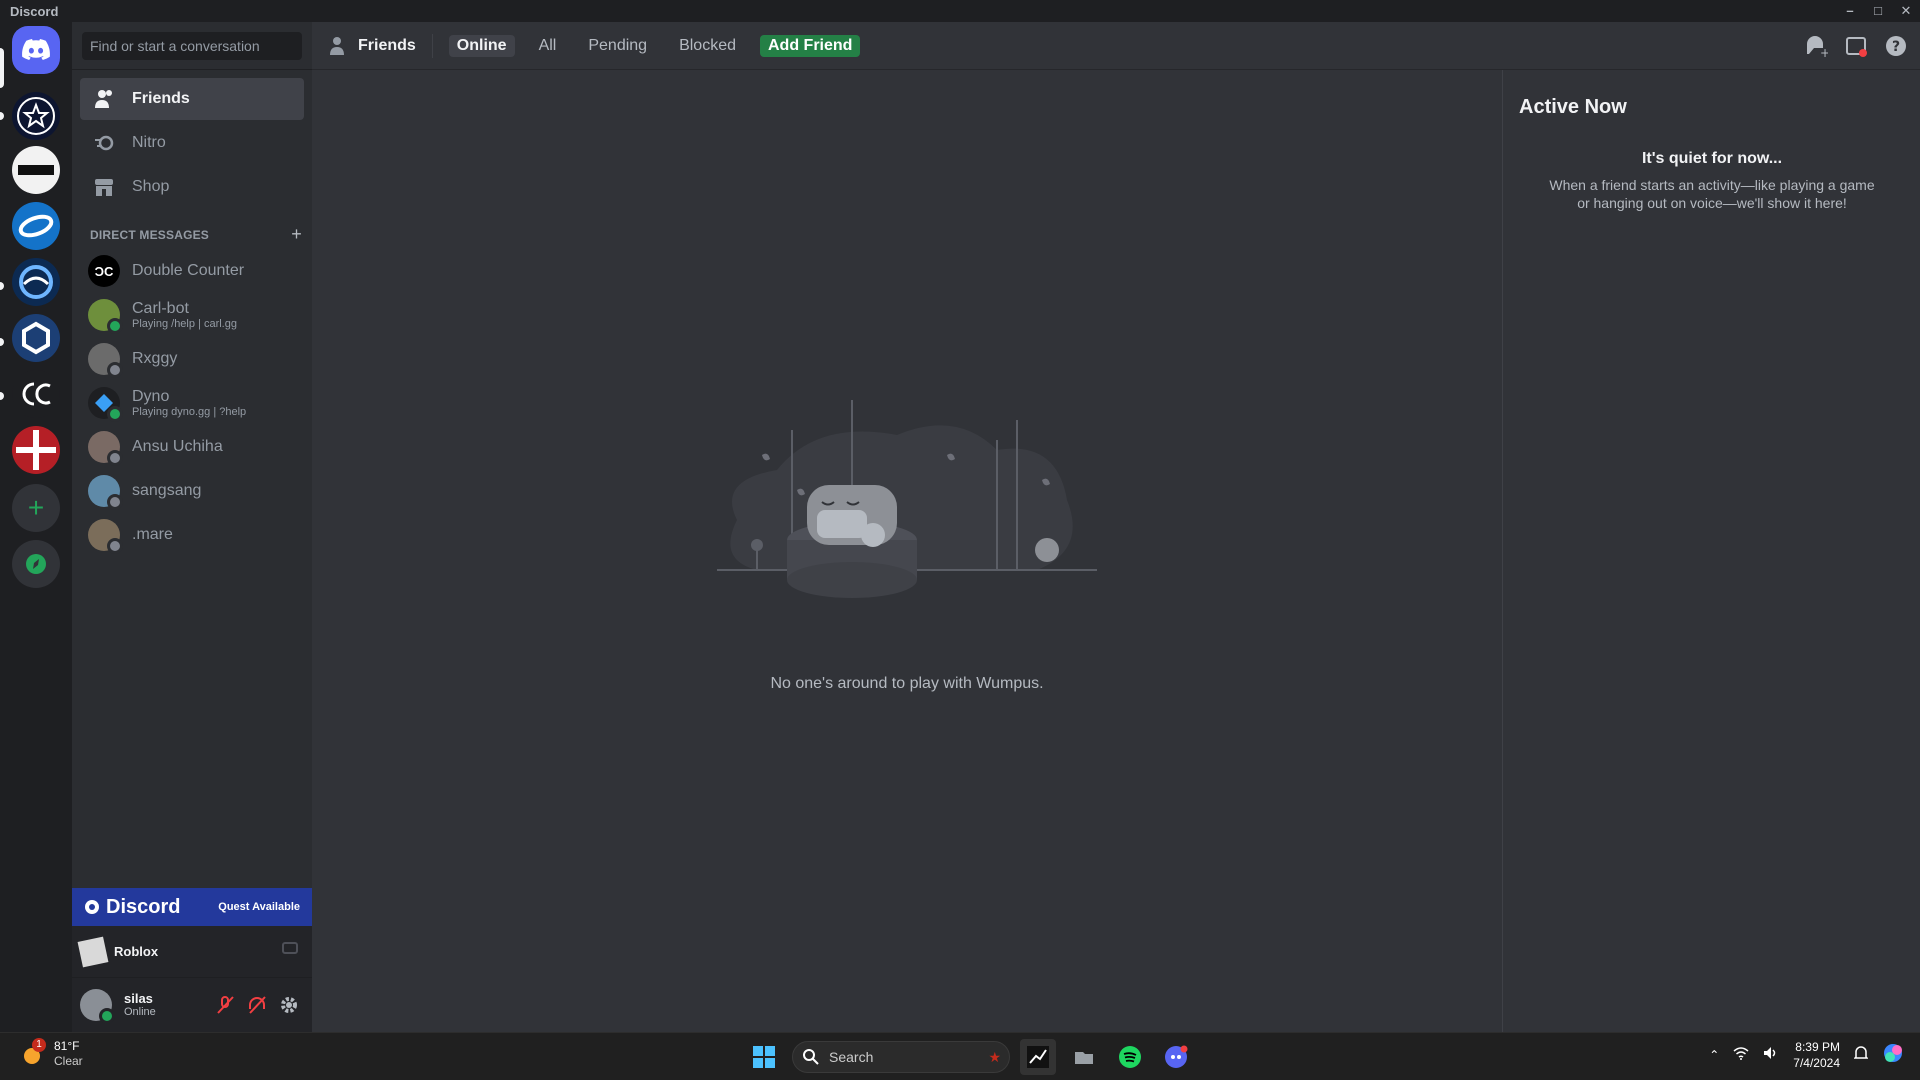  Describe the element at coordinates (257, 1005) in the screenshot. I see `deafen-icon` at that location.